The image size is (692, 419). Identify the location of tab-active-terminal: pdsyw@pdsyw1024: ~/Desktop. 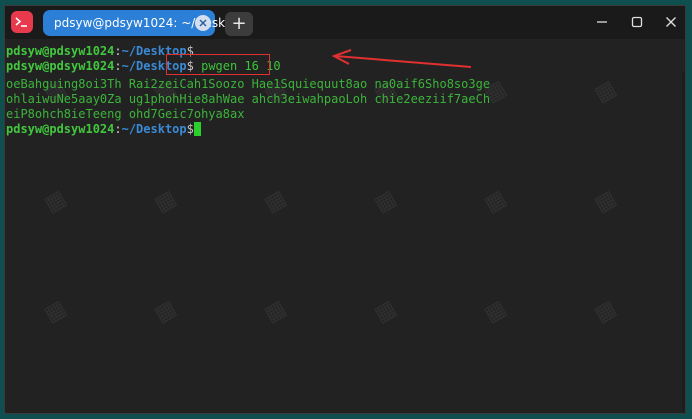
(144, 23).